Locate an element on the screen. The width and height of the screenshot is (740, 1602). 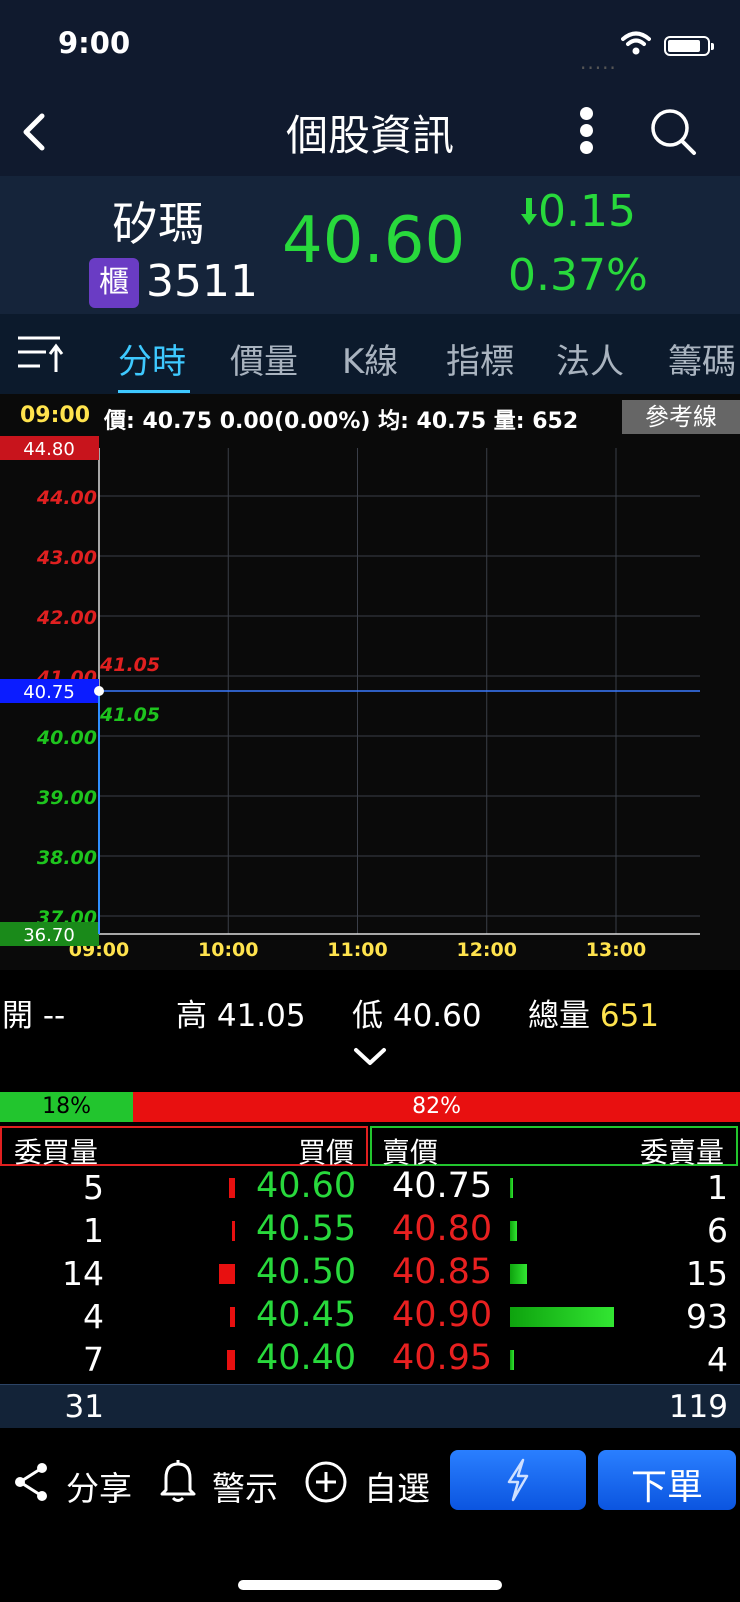
bottom-toolbar: 分享 警示 自選 下單 is located at coordinates (370, 1515).